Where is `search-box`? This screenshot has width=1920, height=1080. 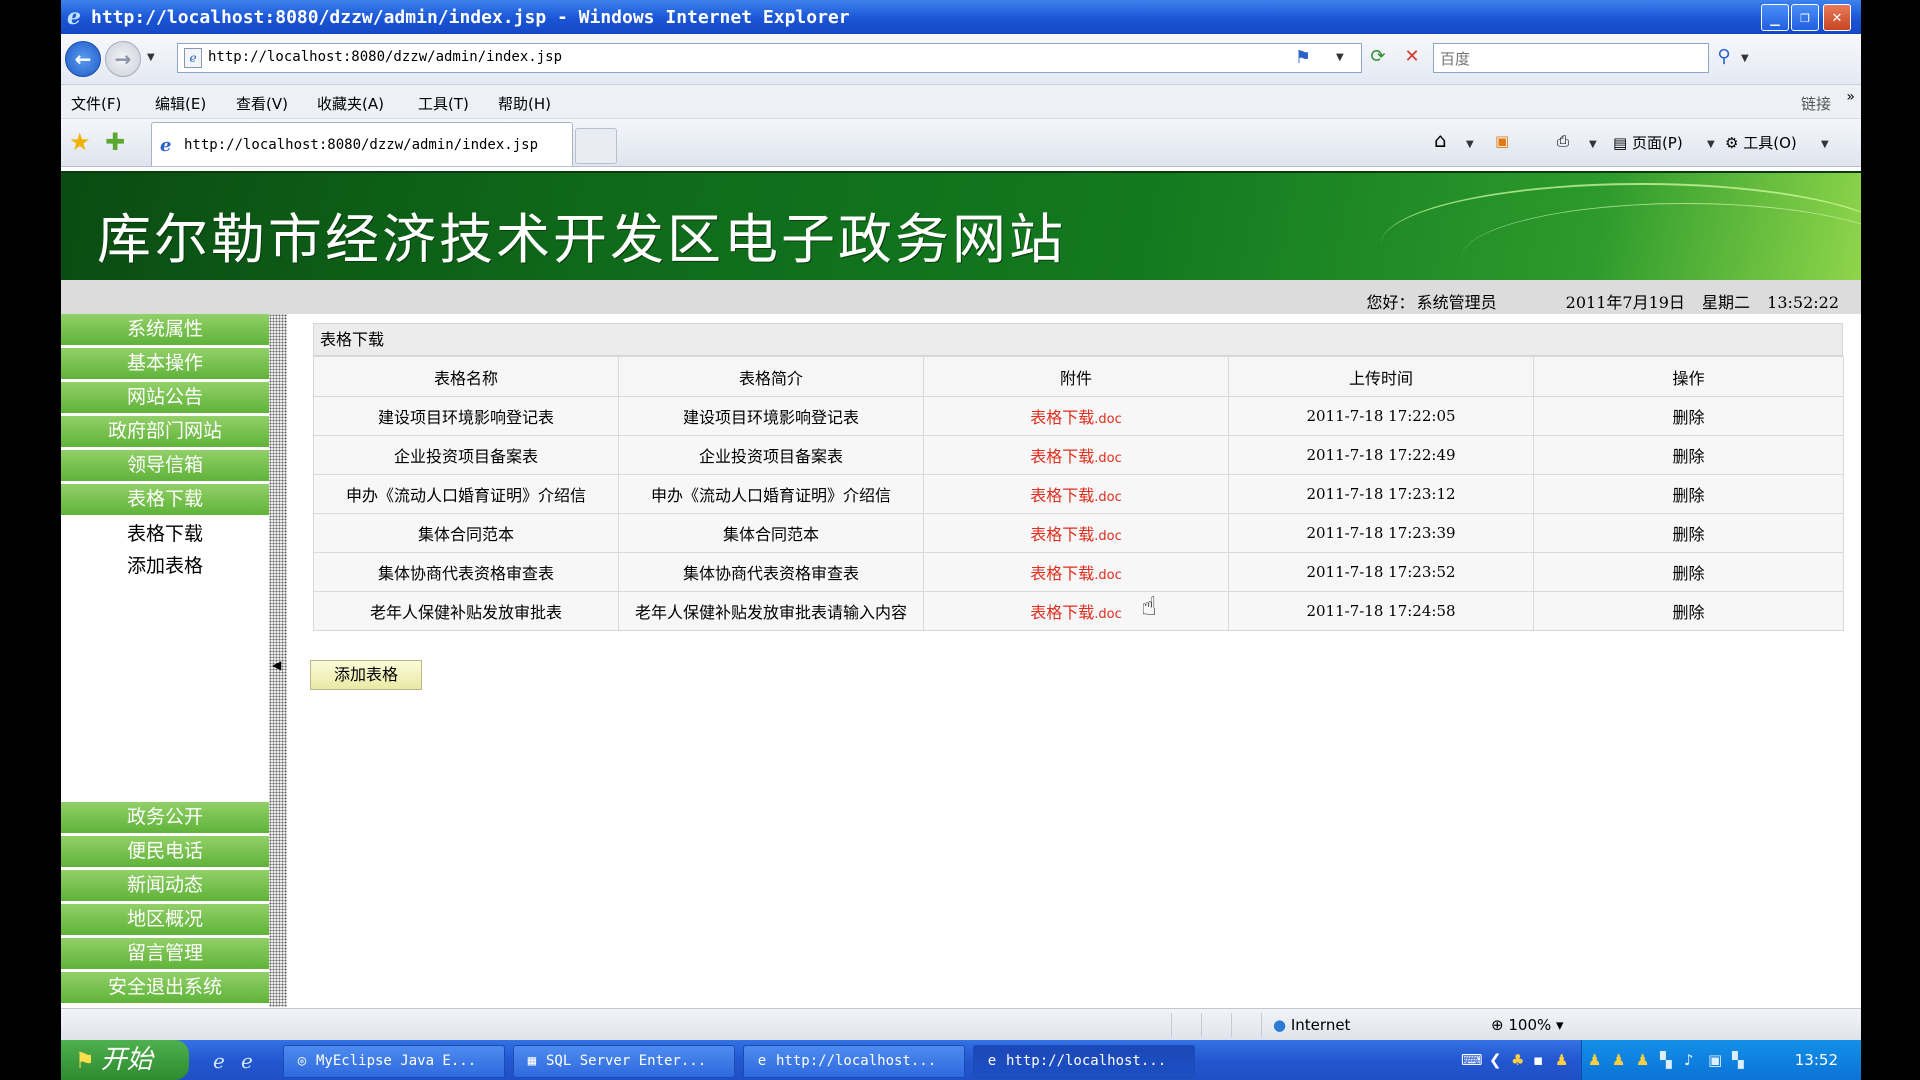 search-box is located at coordinates (1571, 58).